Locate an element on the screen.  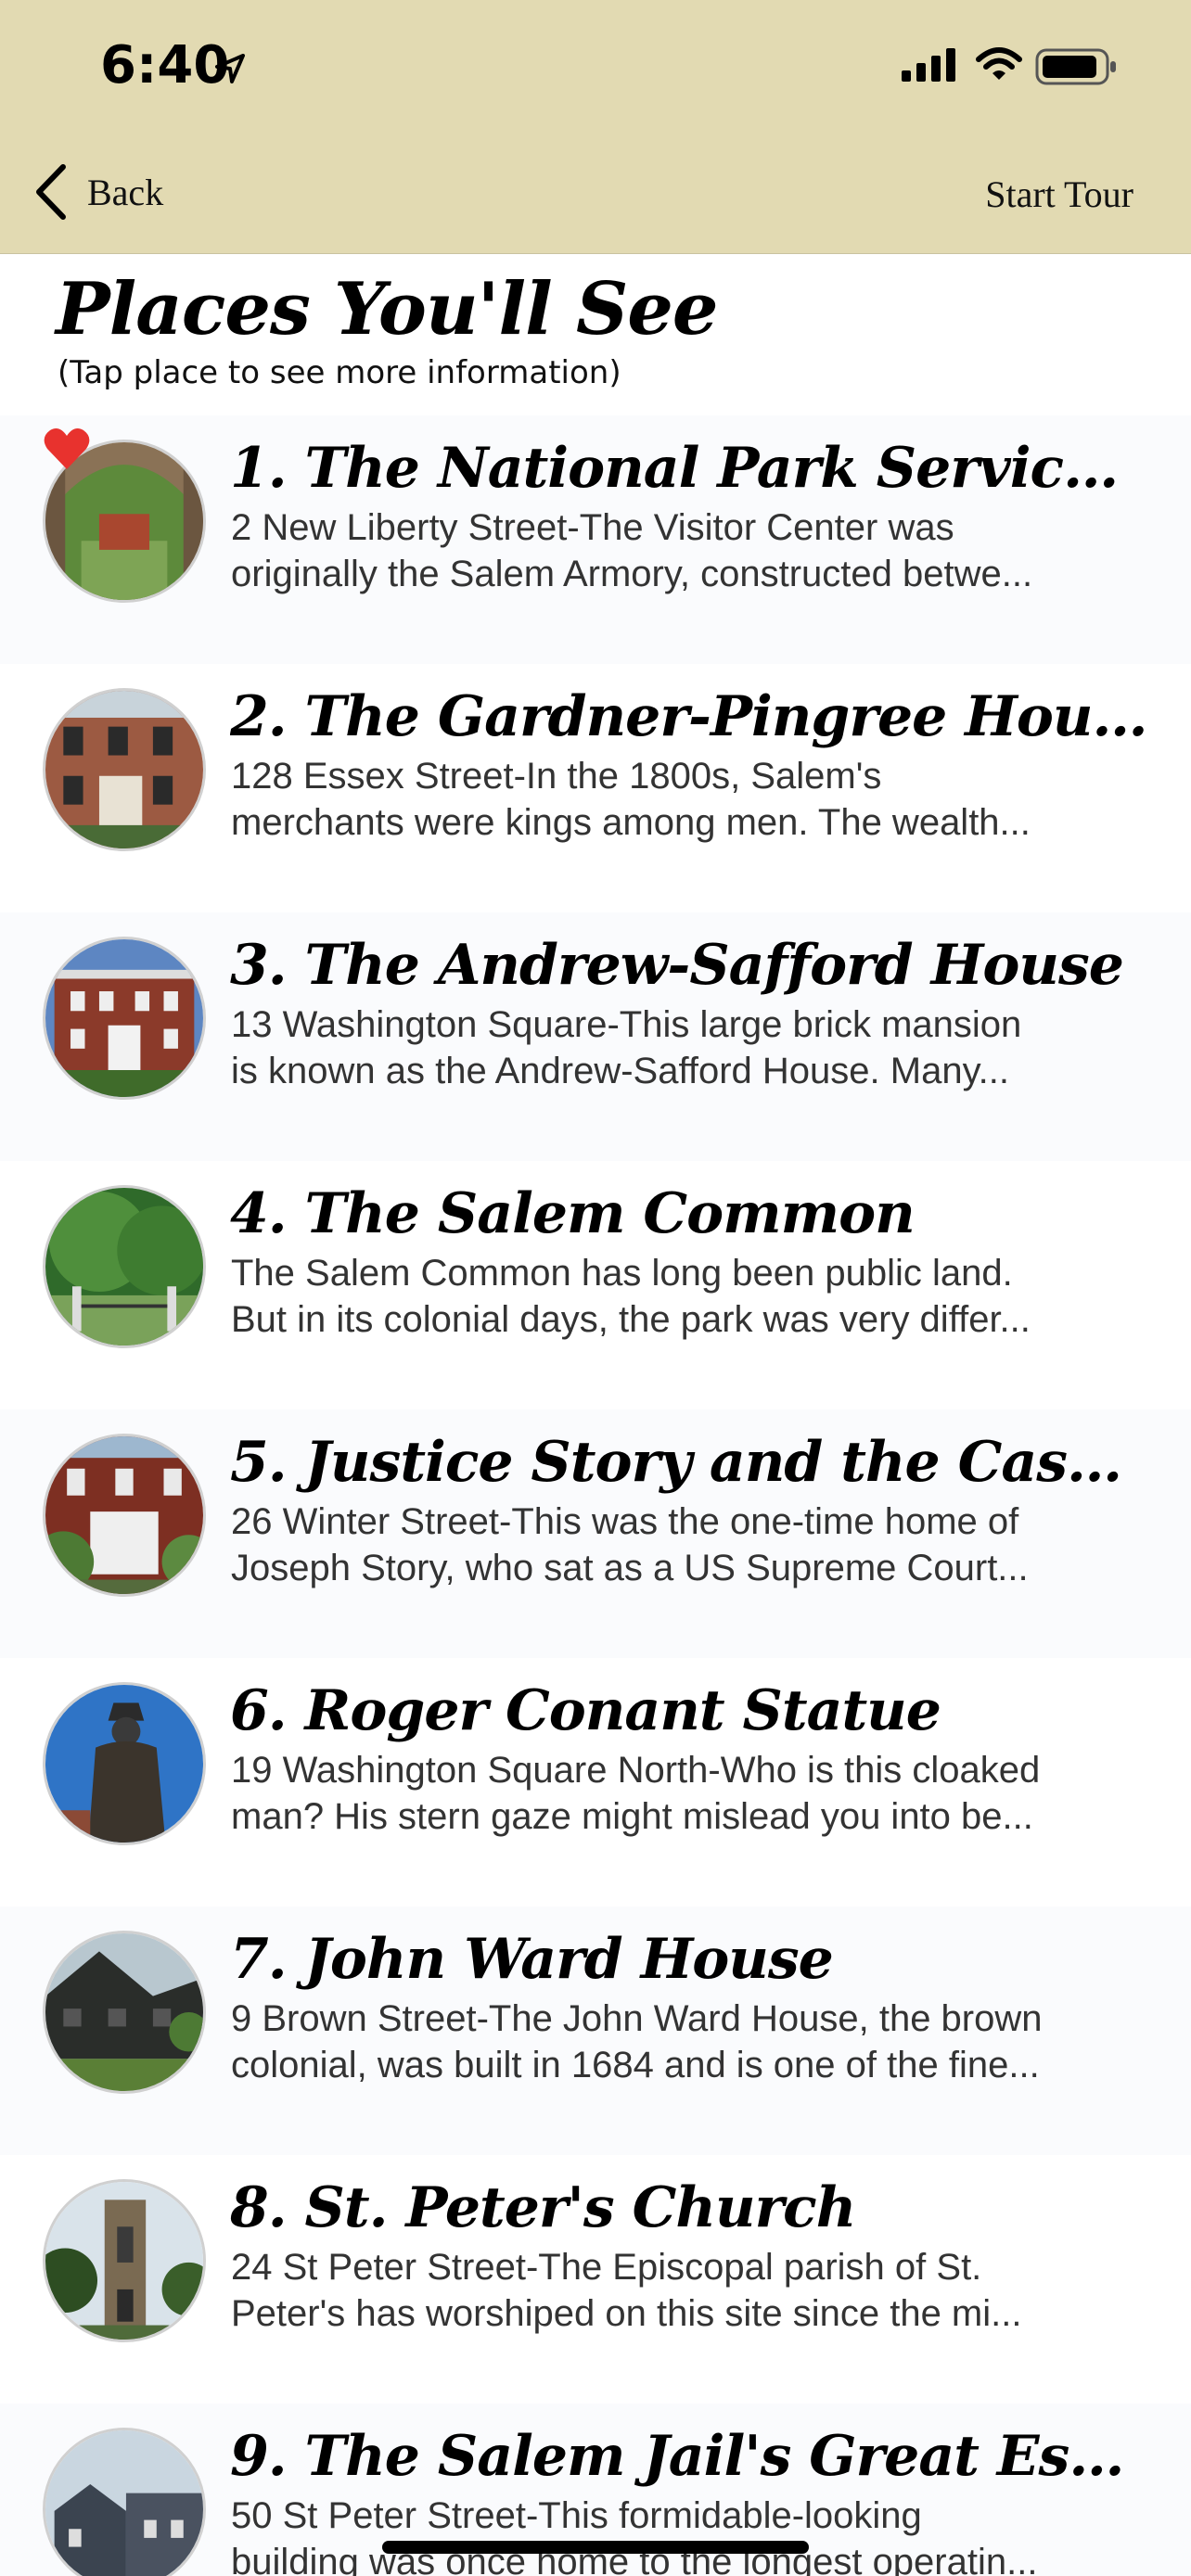
battery-icon is located at coordinates (1075, 66).